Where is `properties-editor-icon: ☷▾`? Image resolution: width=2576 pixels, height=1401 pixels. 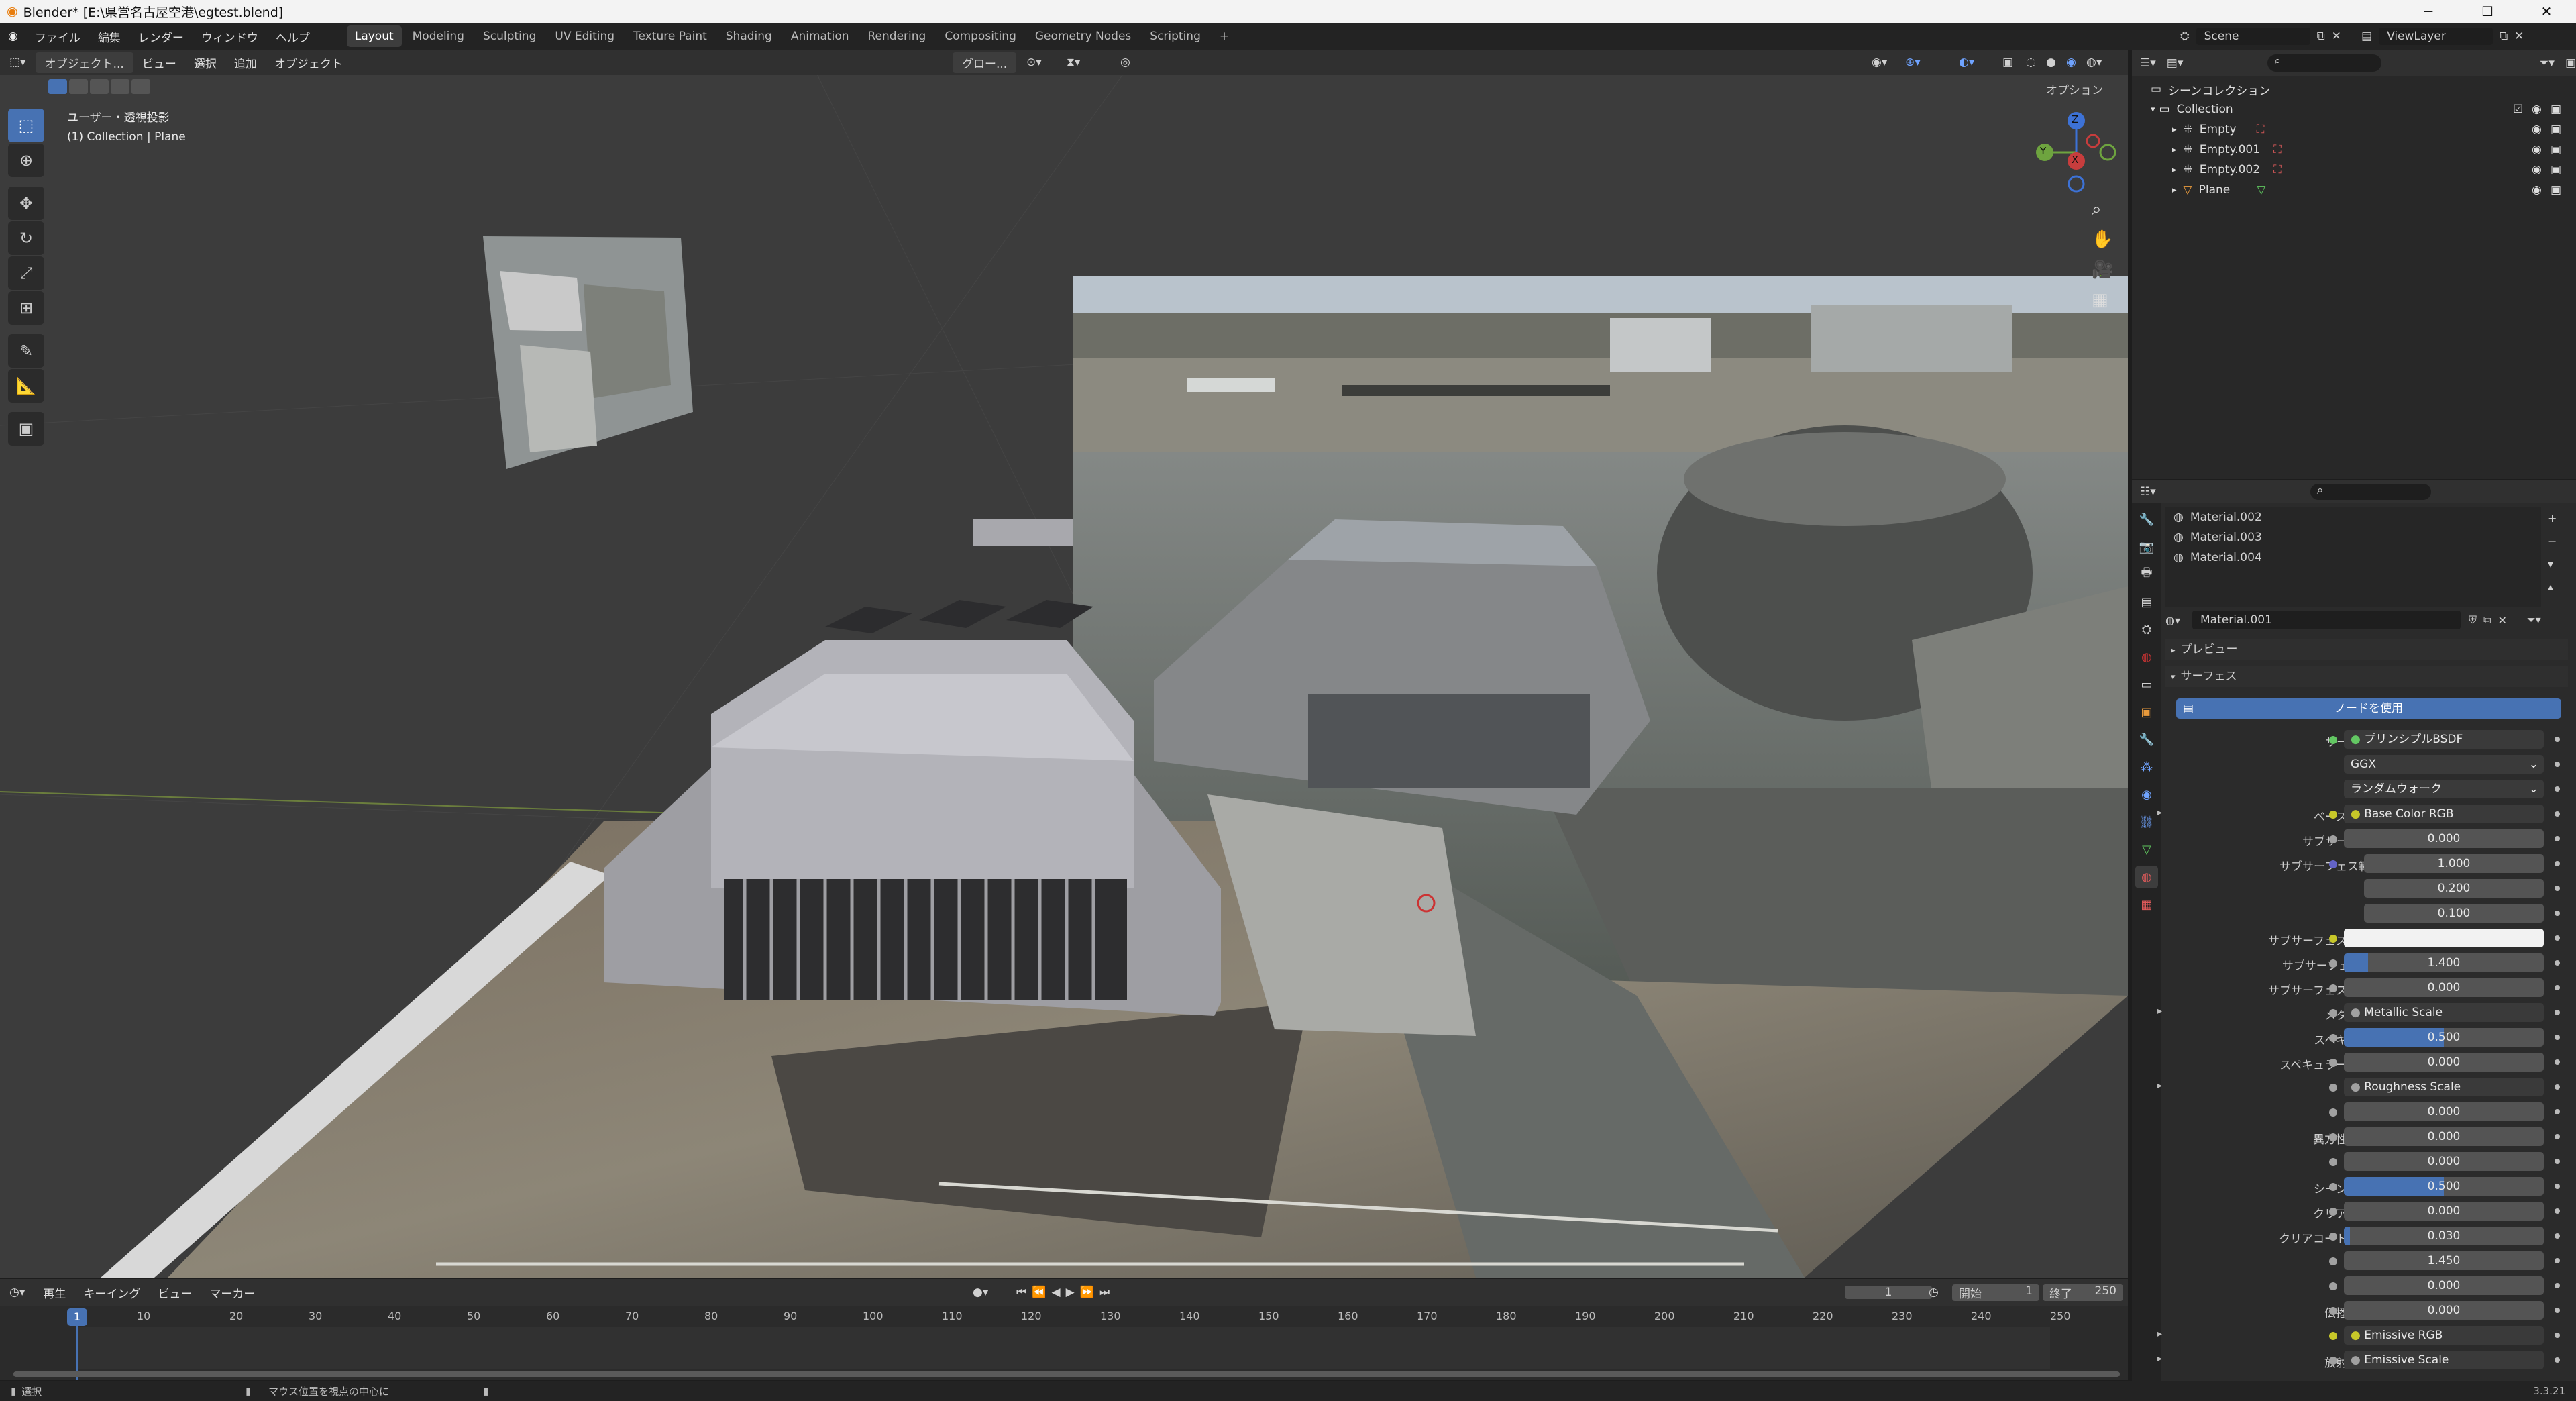
properties-editor-icon: ☷▾ is located at coordinates (2148, 492).